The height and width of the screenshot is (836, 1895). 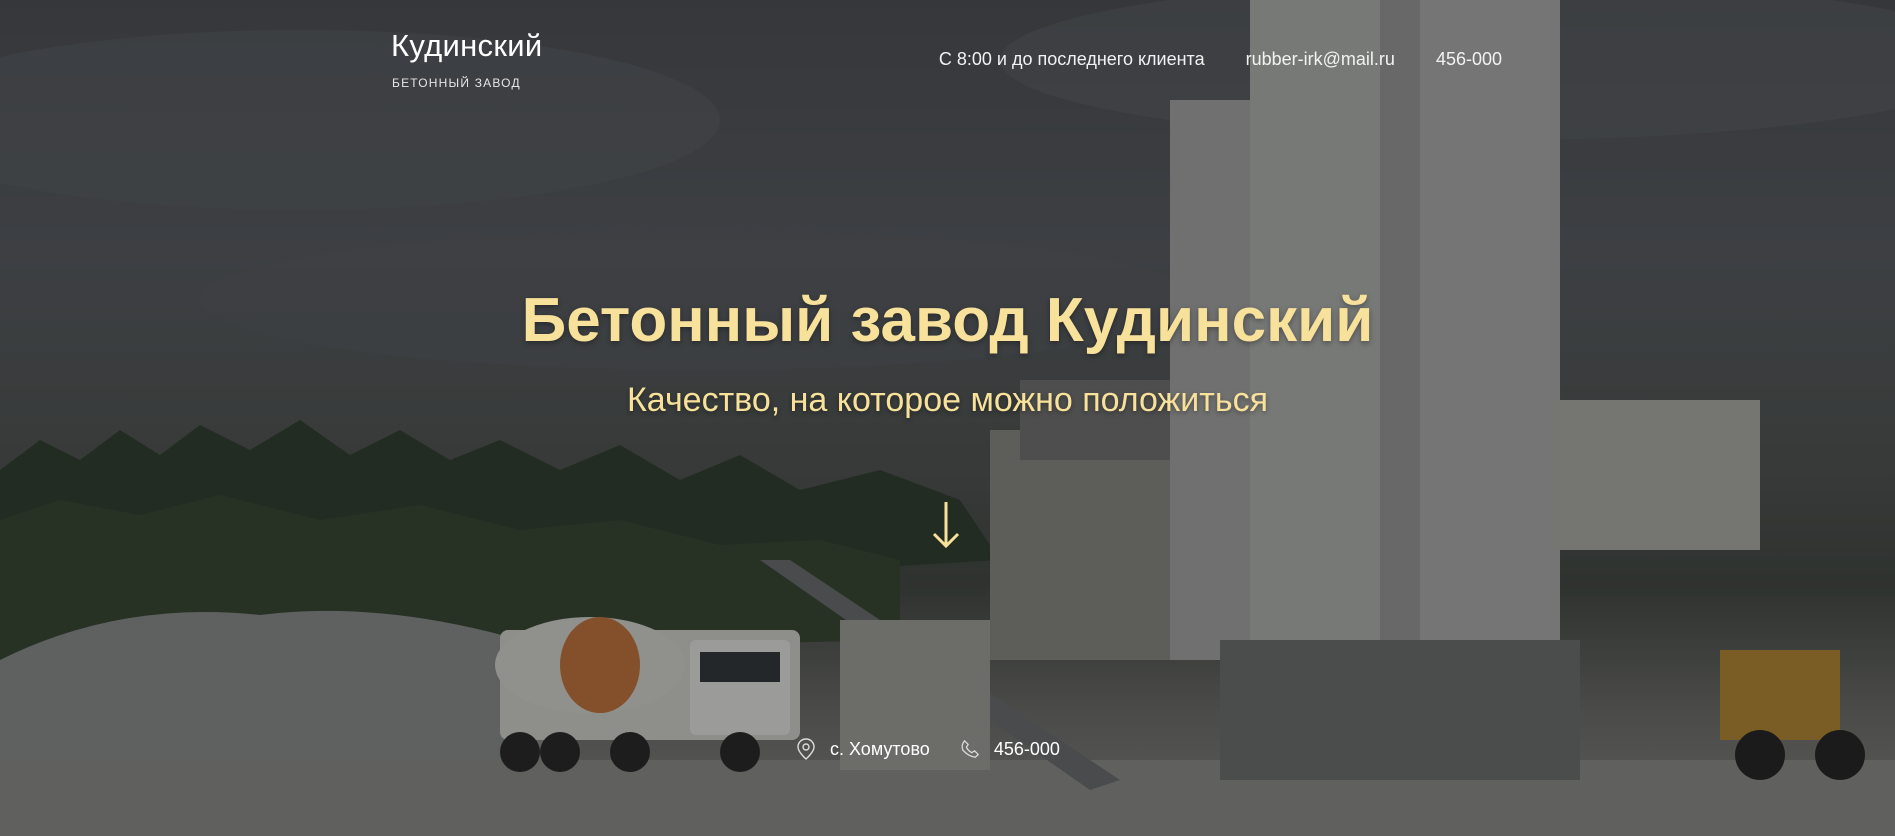 I want to click on location-pin-icon, so click(x=806, y=749).